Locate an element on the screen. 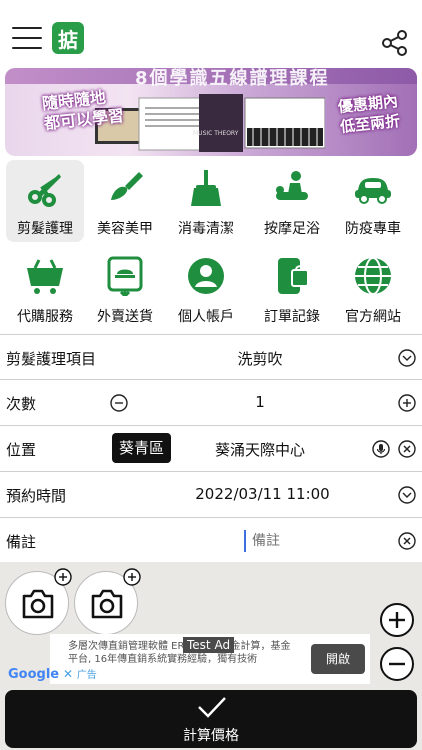 Image resolution: width=422 pixels, height=750 pixels. globe-icon is located at coordinates (373, 276).